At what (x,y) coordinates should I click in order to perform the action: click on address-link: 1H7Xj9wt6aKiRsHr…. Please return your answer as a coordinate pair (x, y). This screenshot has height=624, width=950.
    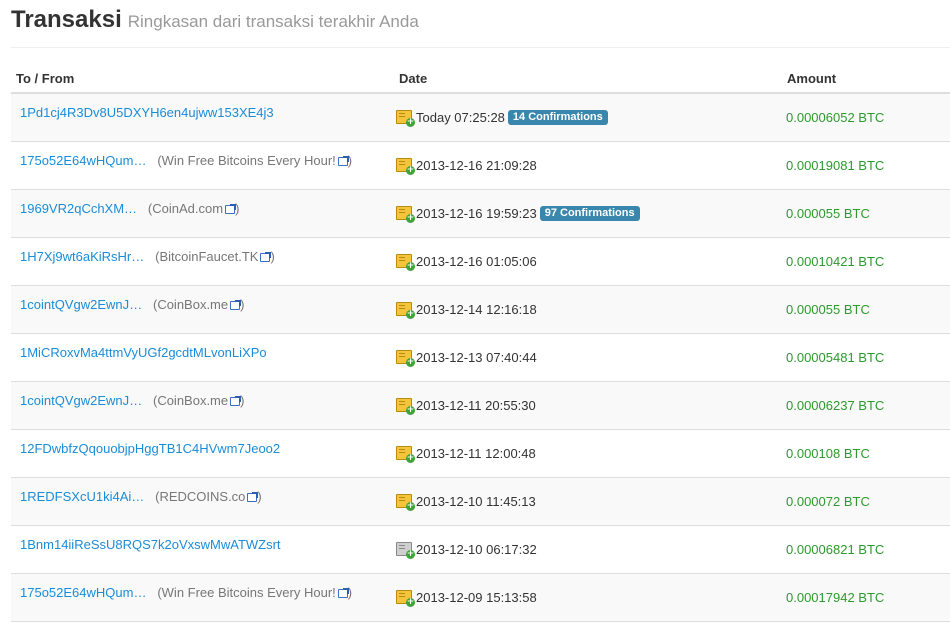
    Looking at the image, I should click on (82, 256).